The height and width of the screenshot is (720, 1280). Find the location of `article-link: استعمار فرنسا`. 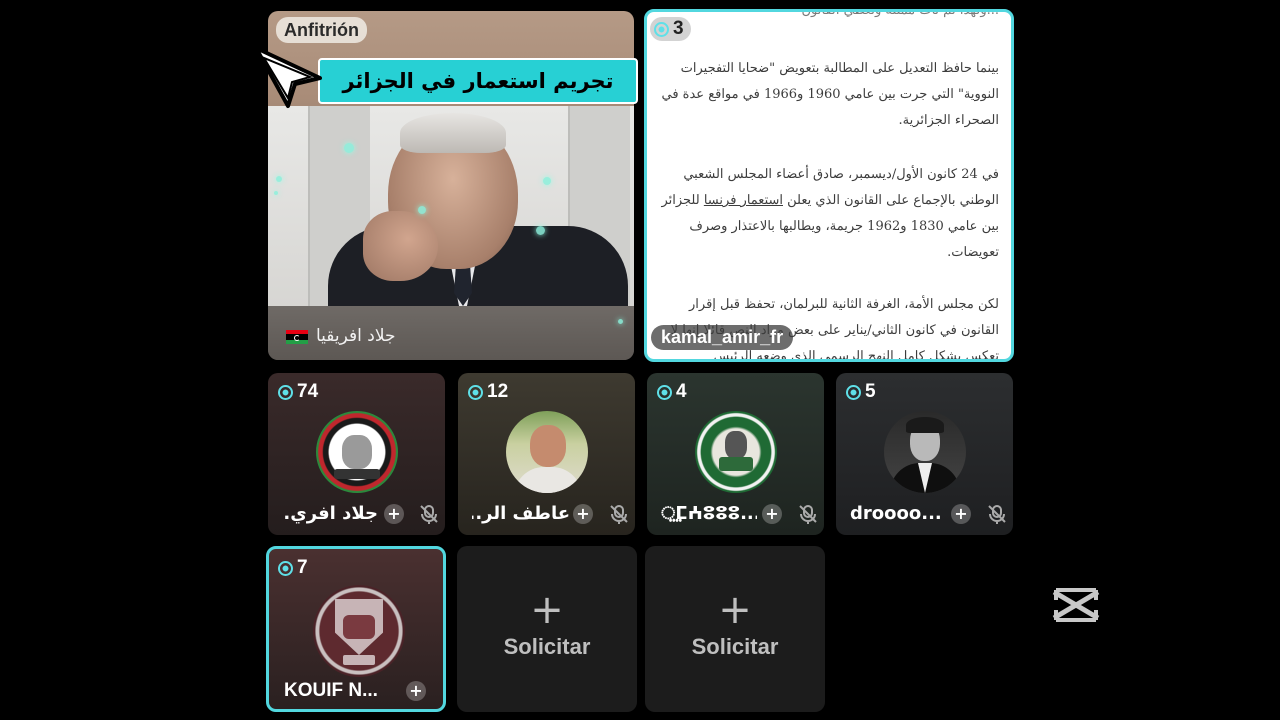

article-link: استعمار فرنسا is located at coordinates (743, 200).